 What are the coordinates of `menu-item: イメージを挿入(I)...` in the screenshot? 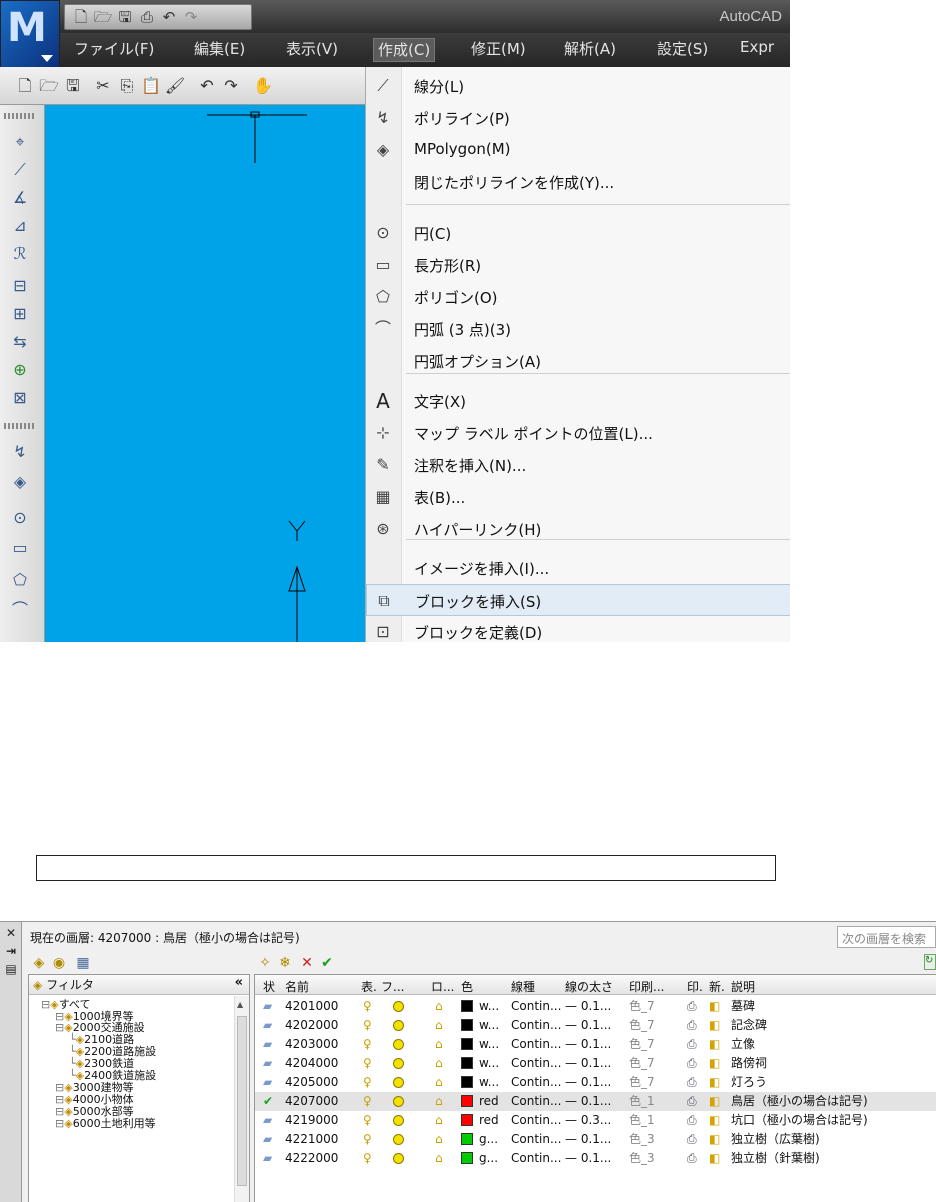 It's located at (578, 568).